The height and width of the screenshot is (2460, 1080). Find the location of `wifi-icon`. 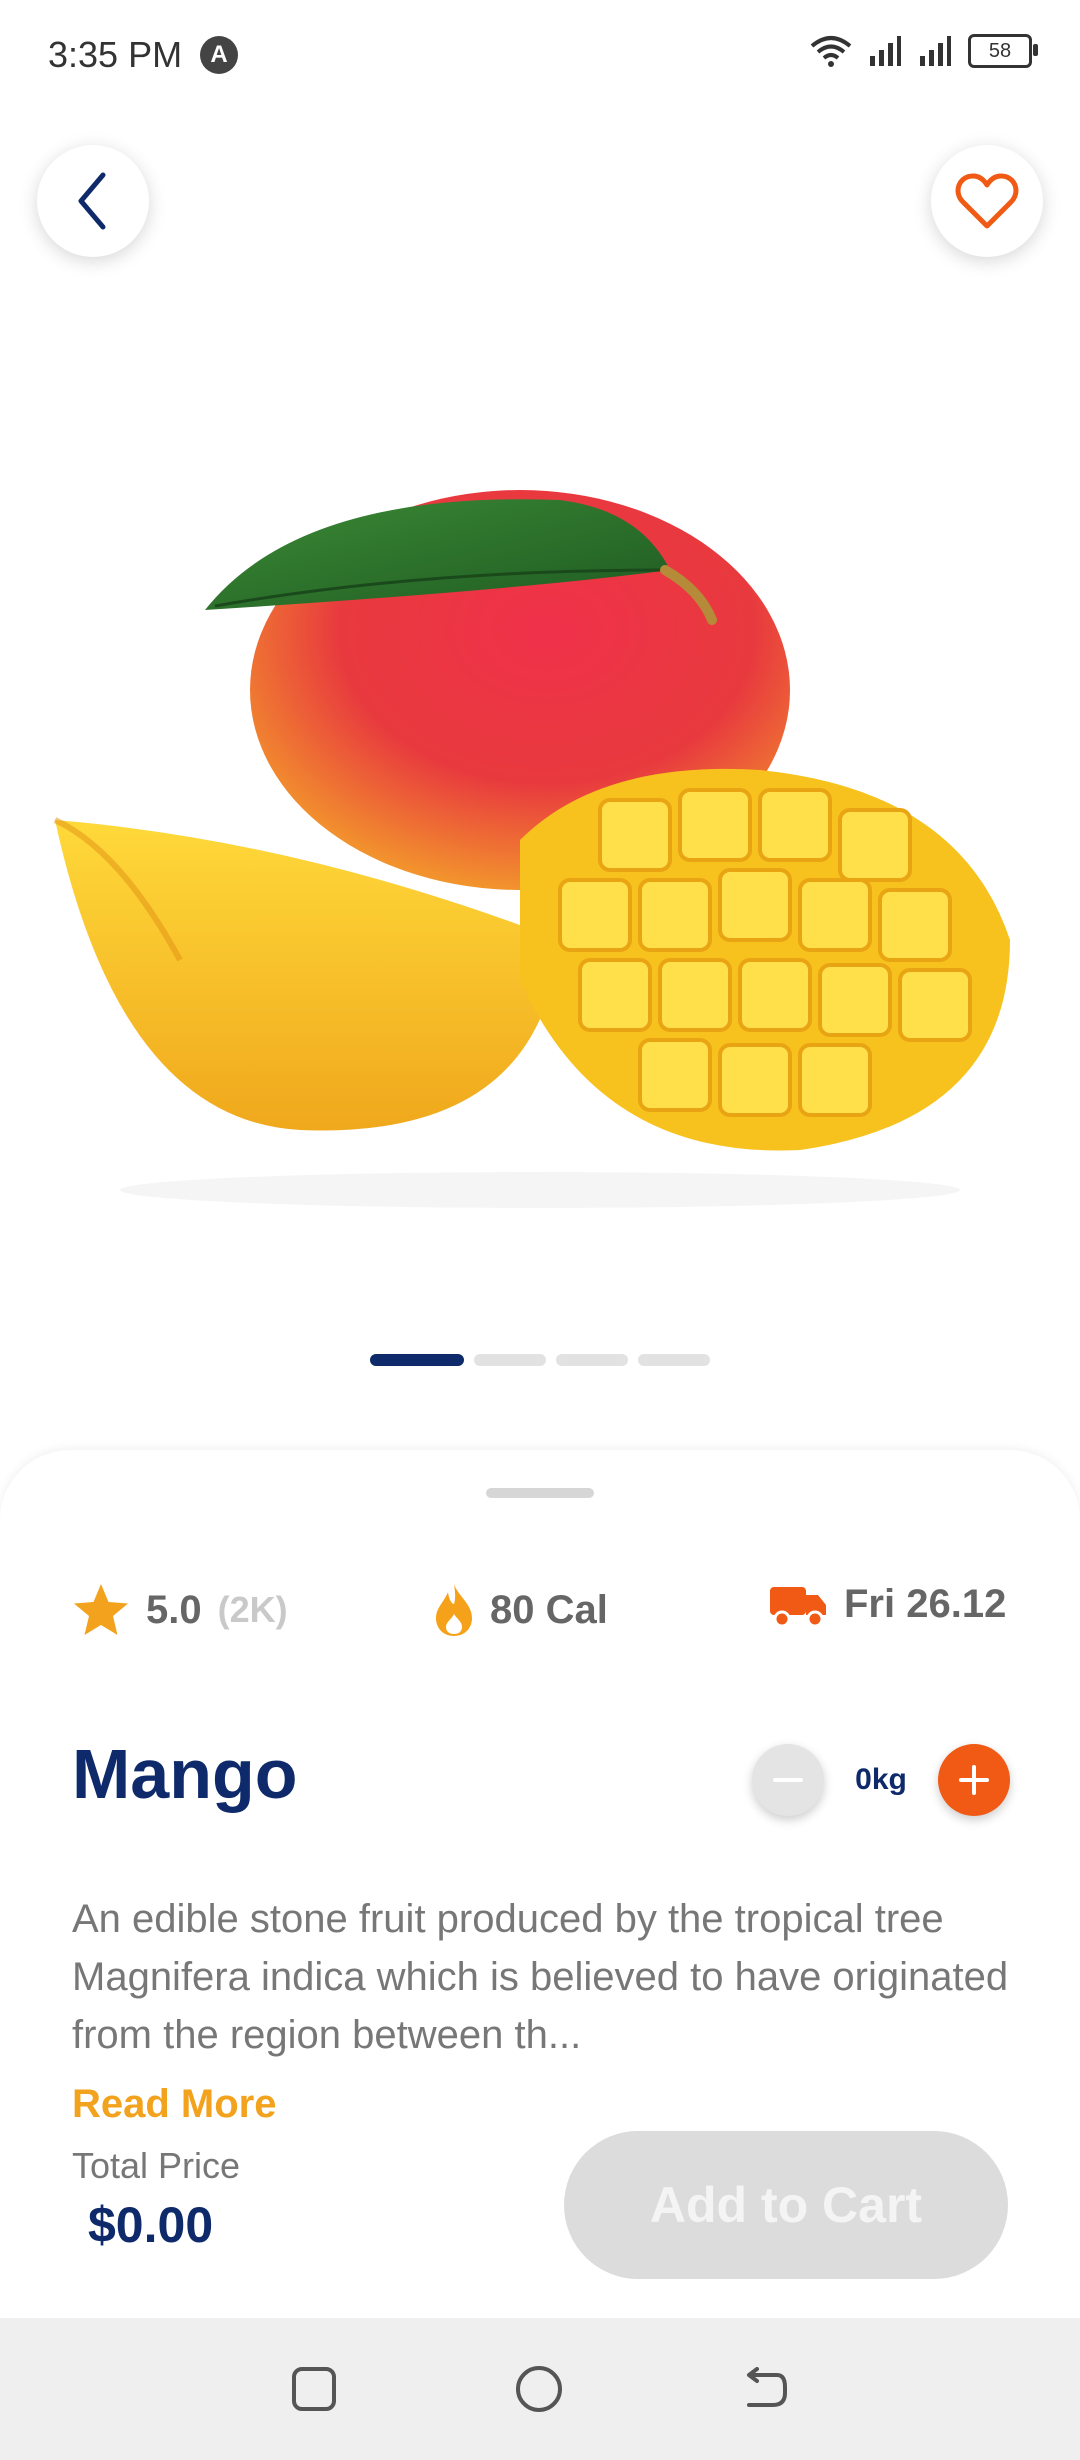

wifi-icon is located at coordinates (831, 51).